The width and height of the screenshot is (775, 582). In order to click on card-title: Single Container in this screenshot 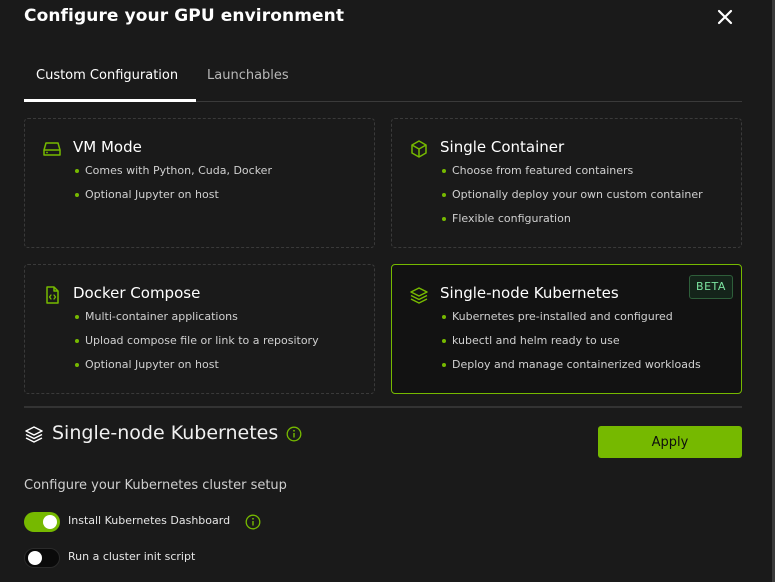, I will do `click(502, 147)`.